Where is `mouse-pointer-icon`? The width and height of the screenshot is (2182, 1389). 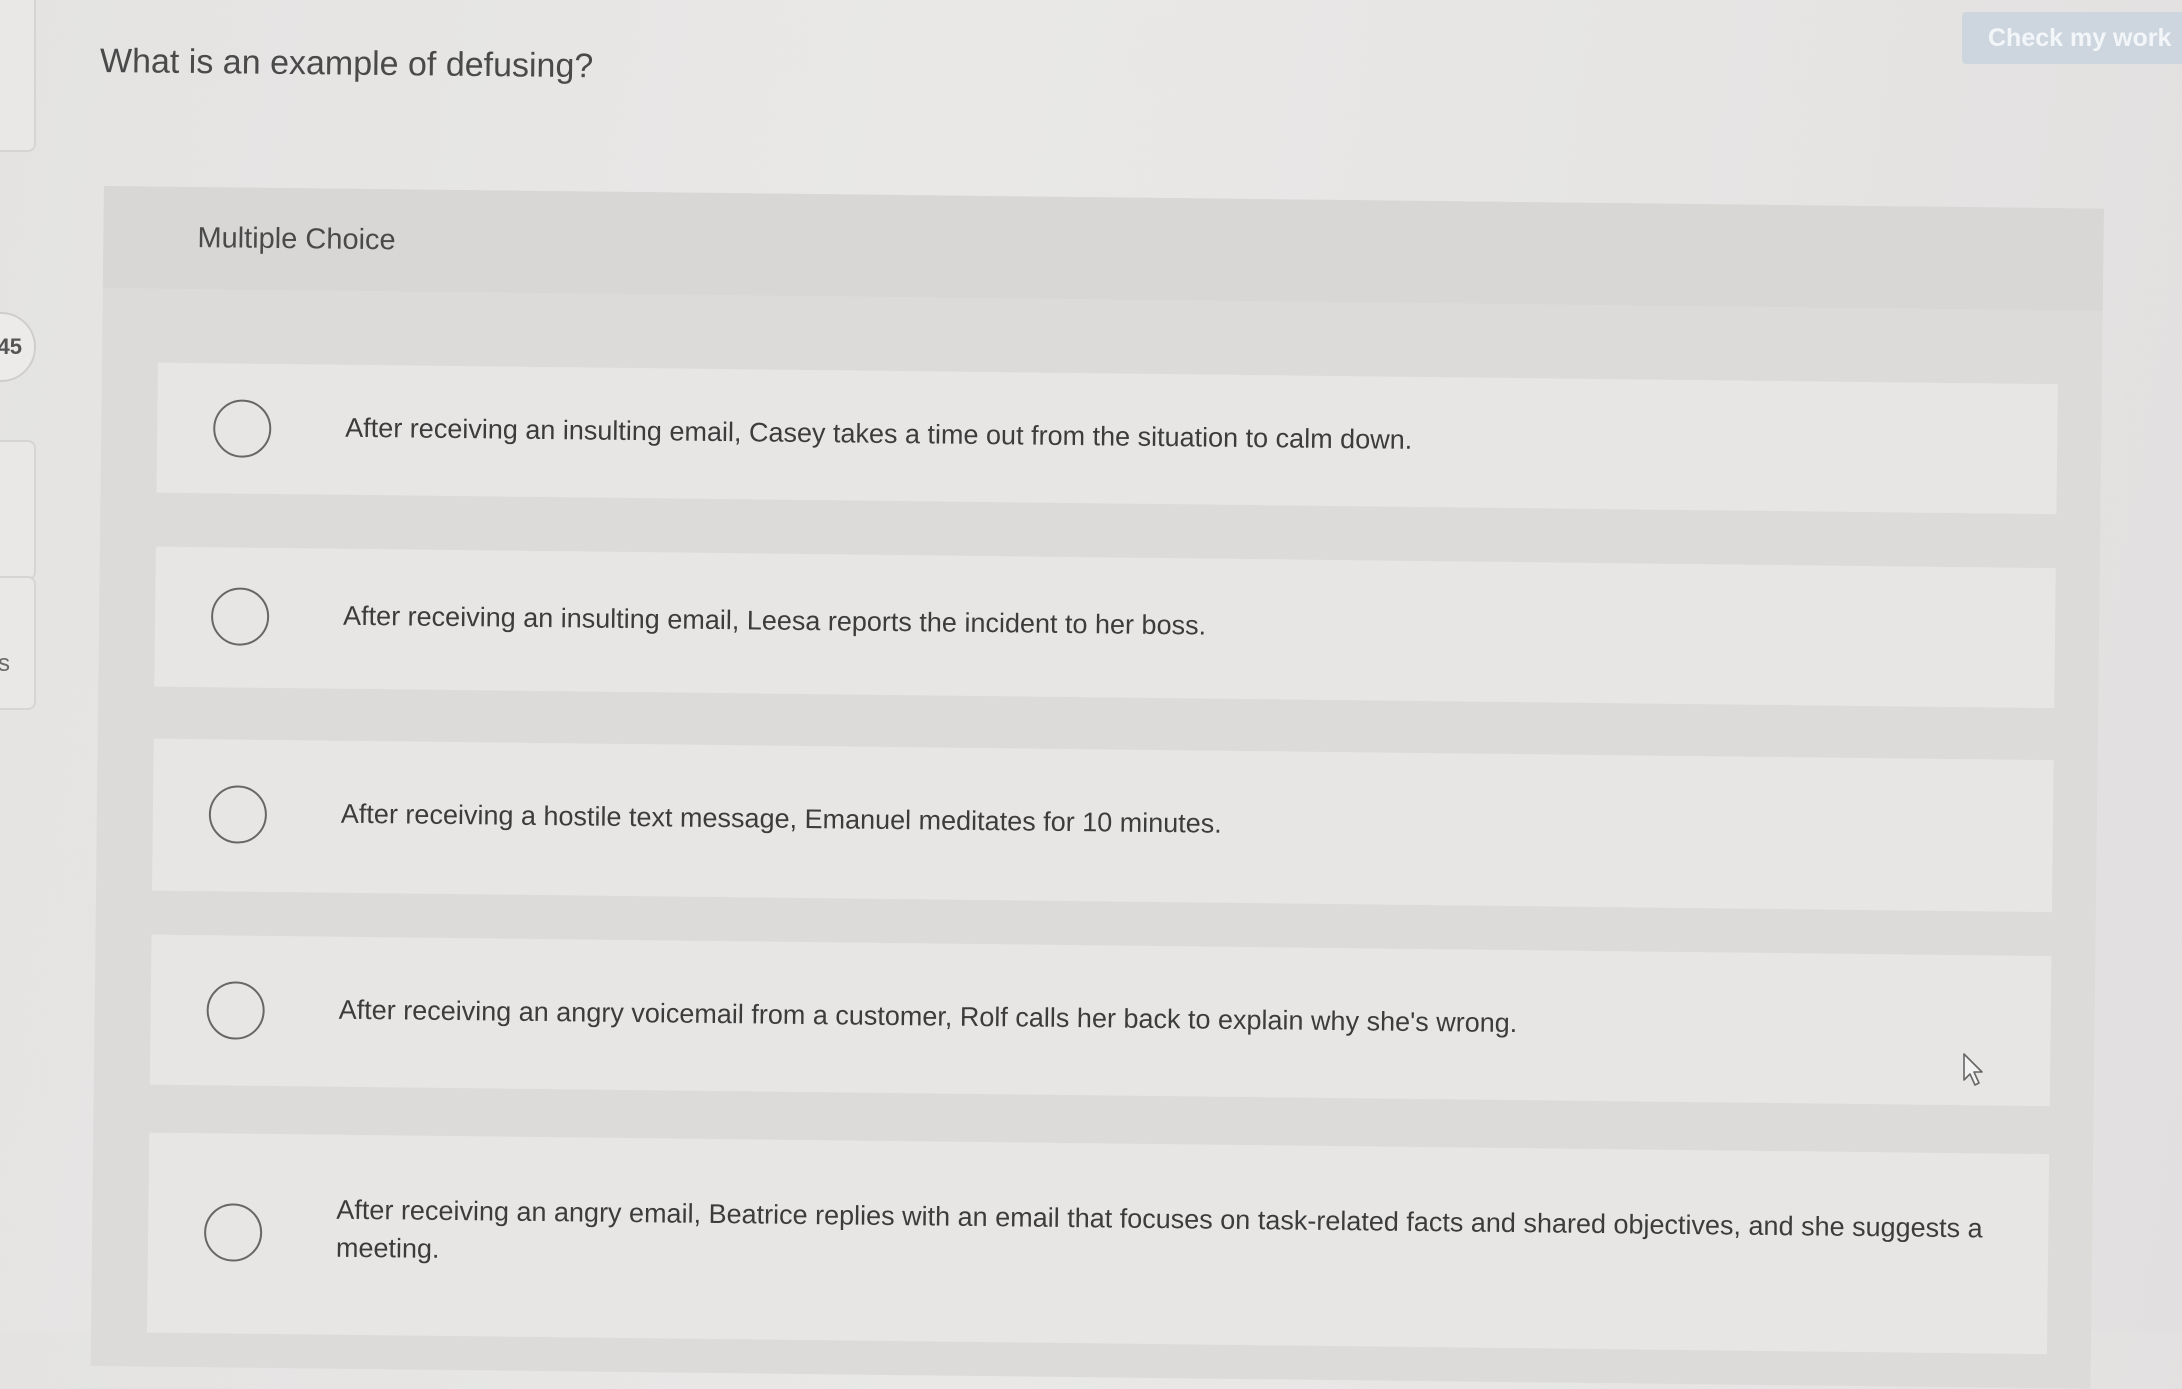 mouse-pointer-icon is located at coordinates (1973, 1069).